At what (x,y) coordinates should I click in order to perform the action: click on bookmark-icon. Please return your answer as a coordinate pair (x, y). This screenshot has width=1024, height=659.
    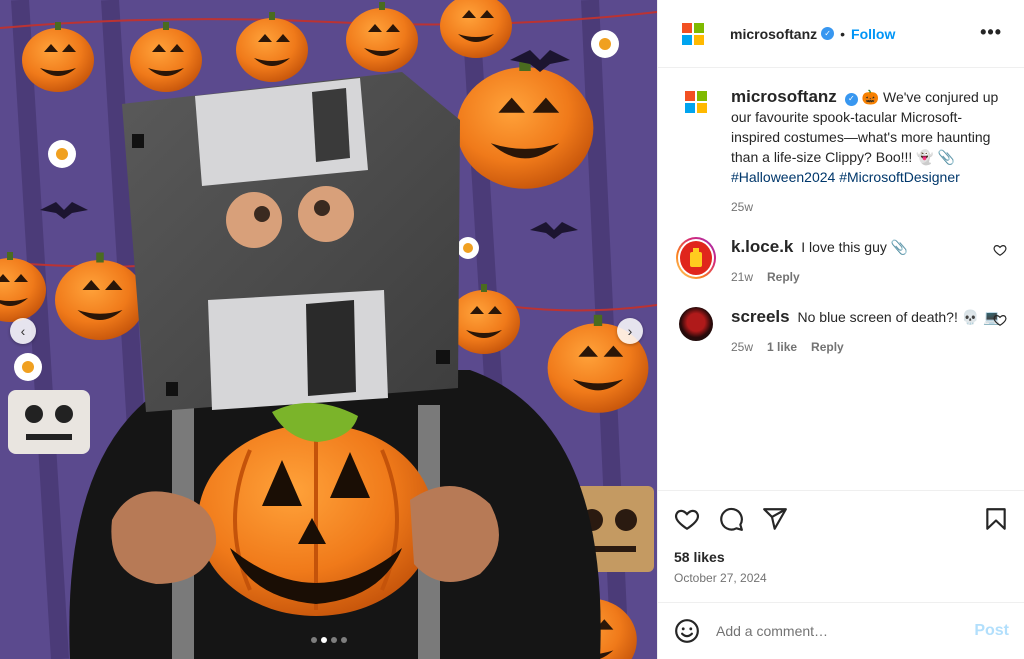
    Looking at the image, I should click on (996, 519).